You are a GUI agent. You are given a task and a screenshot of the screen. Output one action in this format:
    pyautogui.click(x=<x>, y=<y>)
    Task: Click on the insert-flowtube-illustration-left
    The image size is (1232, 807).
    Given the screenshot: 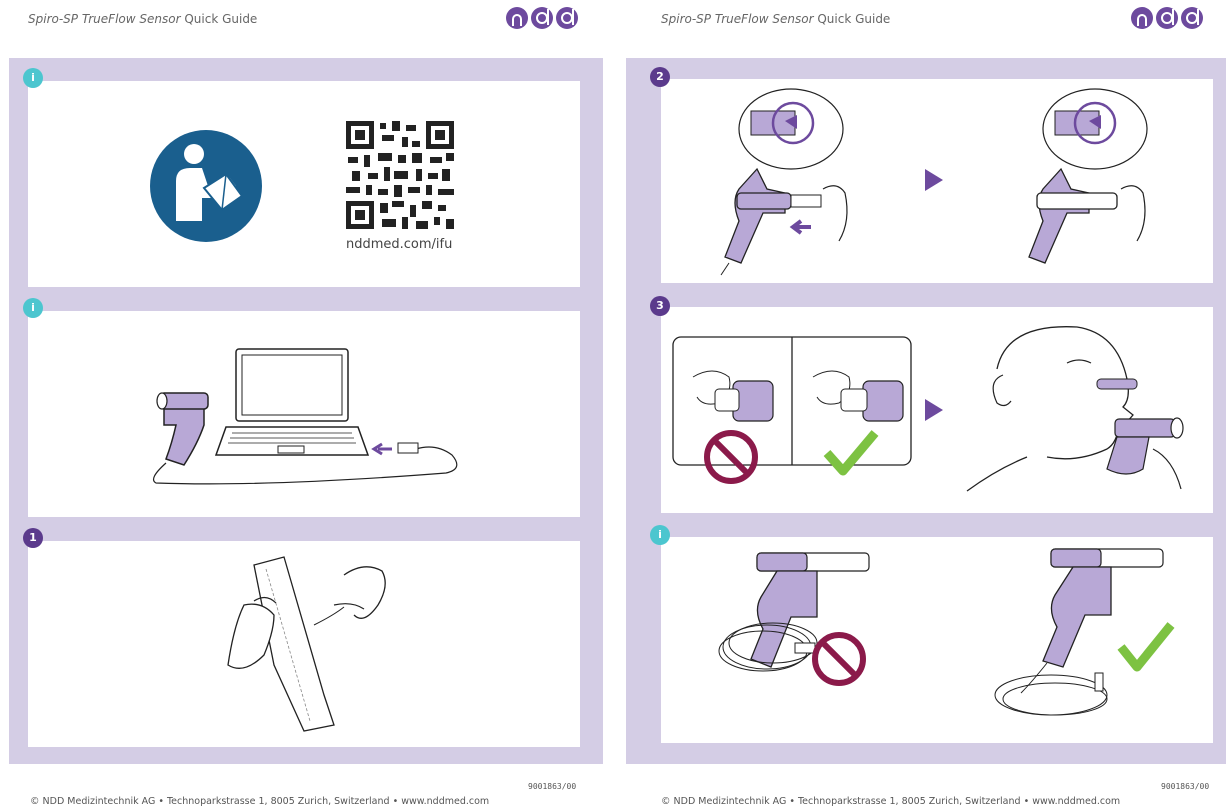 What is the action you would take?
    pyautogui.click(x=784, y=182)
    